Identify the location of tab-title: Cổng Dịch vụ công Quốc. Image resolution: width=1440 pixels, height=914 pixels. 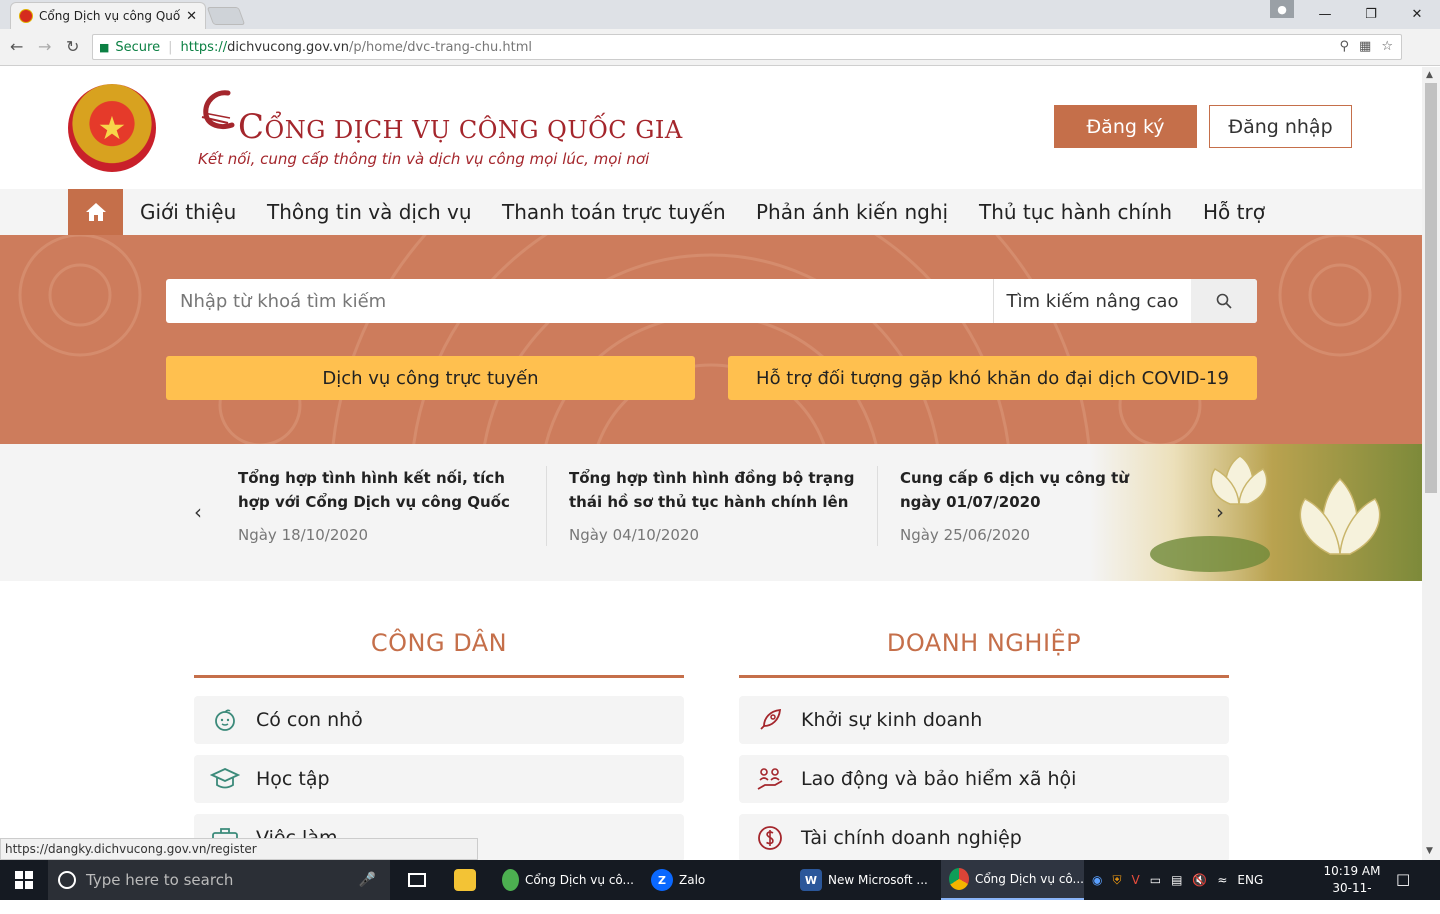
(110, 16).